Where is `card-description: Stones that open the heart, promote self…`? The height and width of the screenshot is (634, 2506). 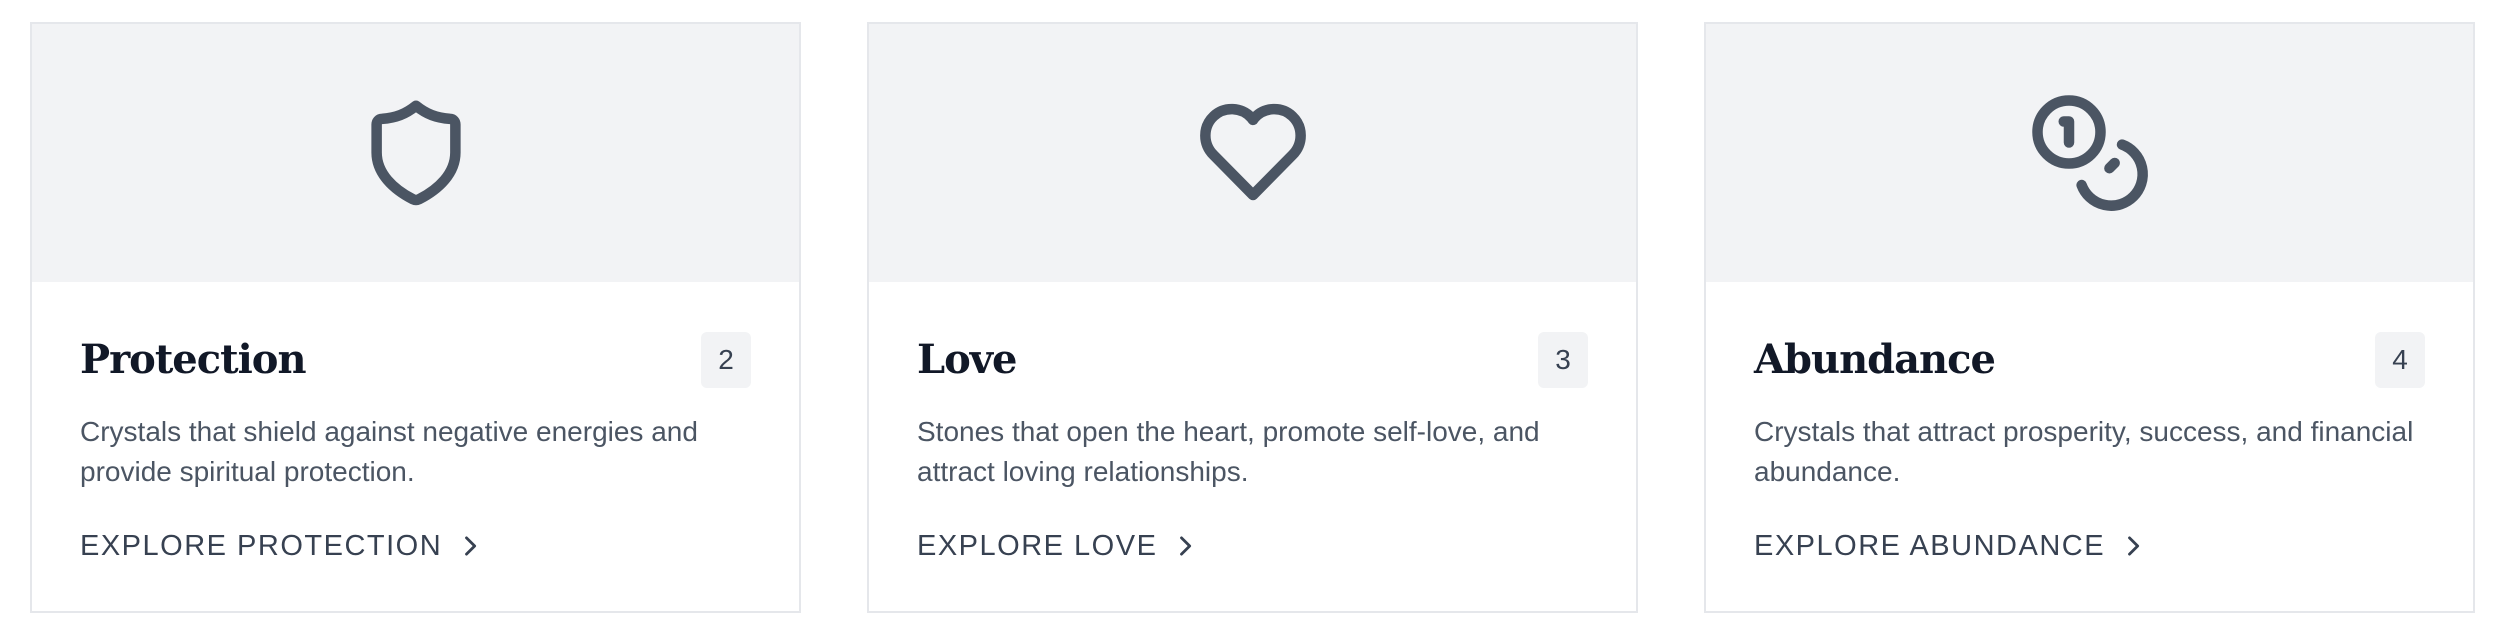
card-description: Stones that open the heart, promote self… is located at coordinates (1228, 451).